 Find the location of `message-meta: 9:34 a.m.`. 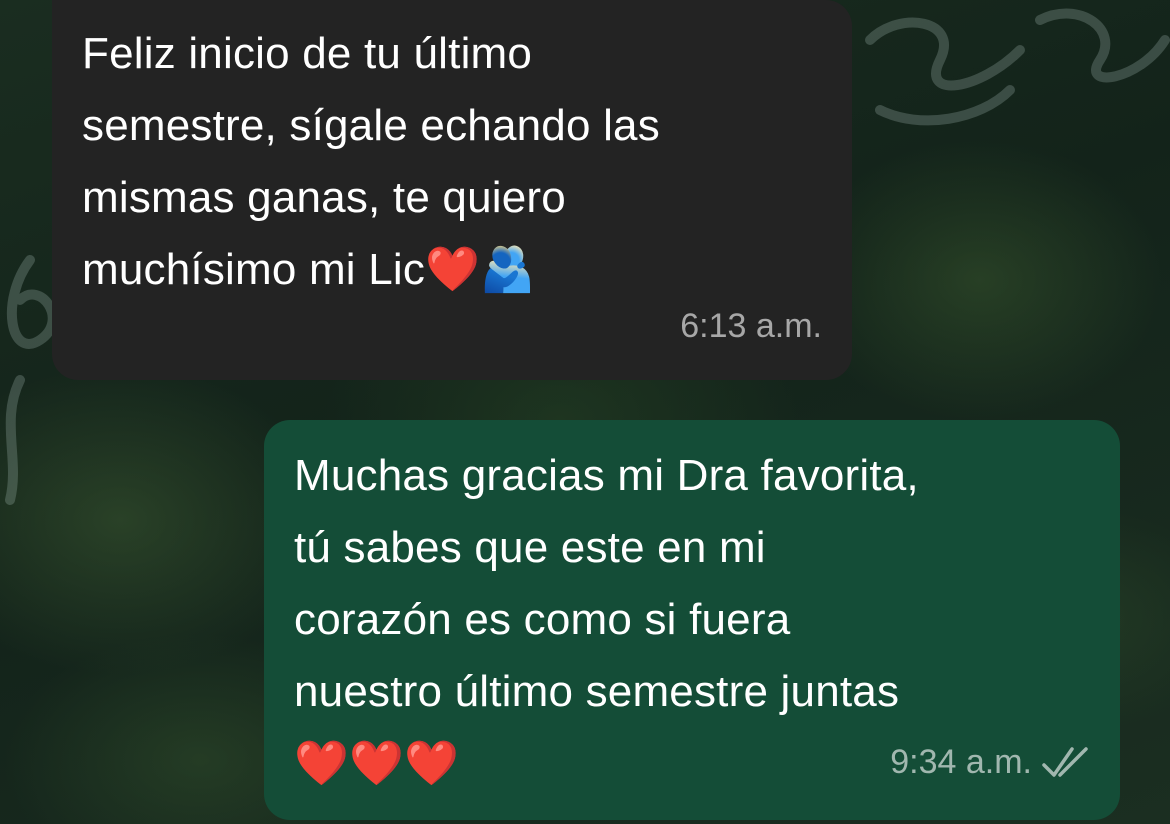

message-meta: 9:34 a.m. is located at coordinates (990, 762).